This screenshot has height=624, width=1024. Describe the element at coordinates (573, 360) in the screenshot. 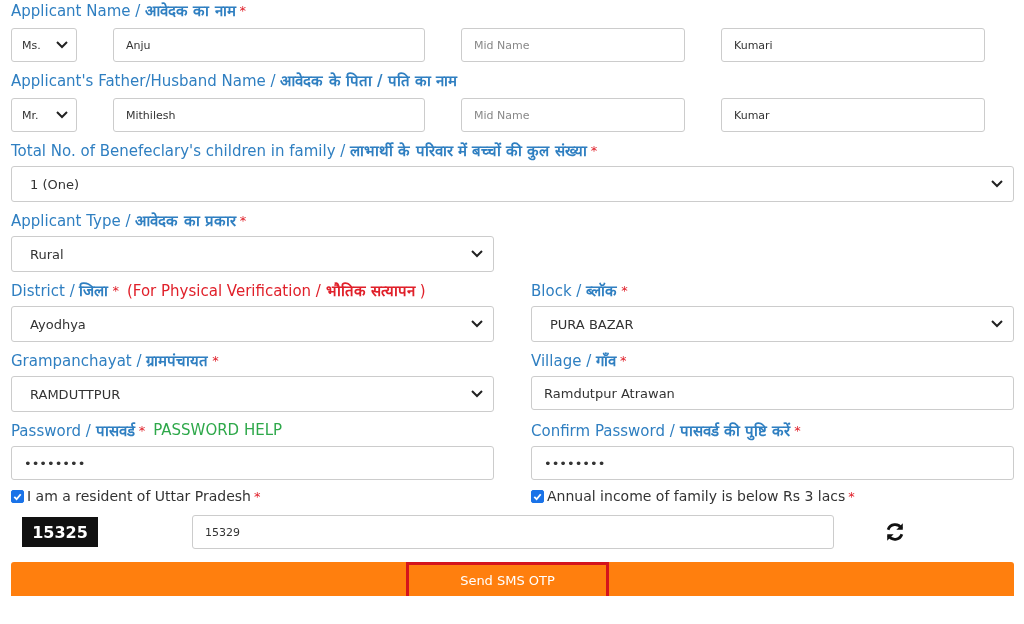

I see `field-label: Village / गाँव` at that location.